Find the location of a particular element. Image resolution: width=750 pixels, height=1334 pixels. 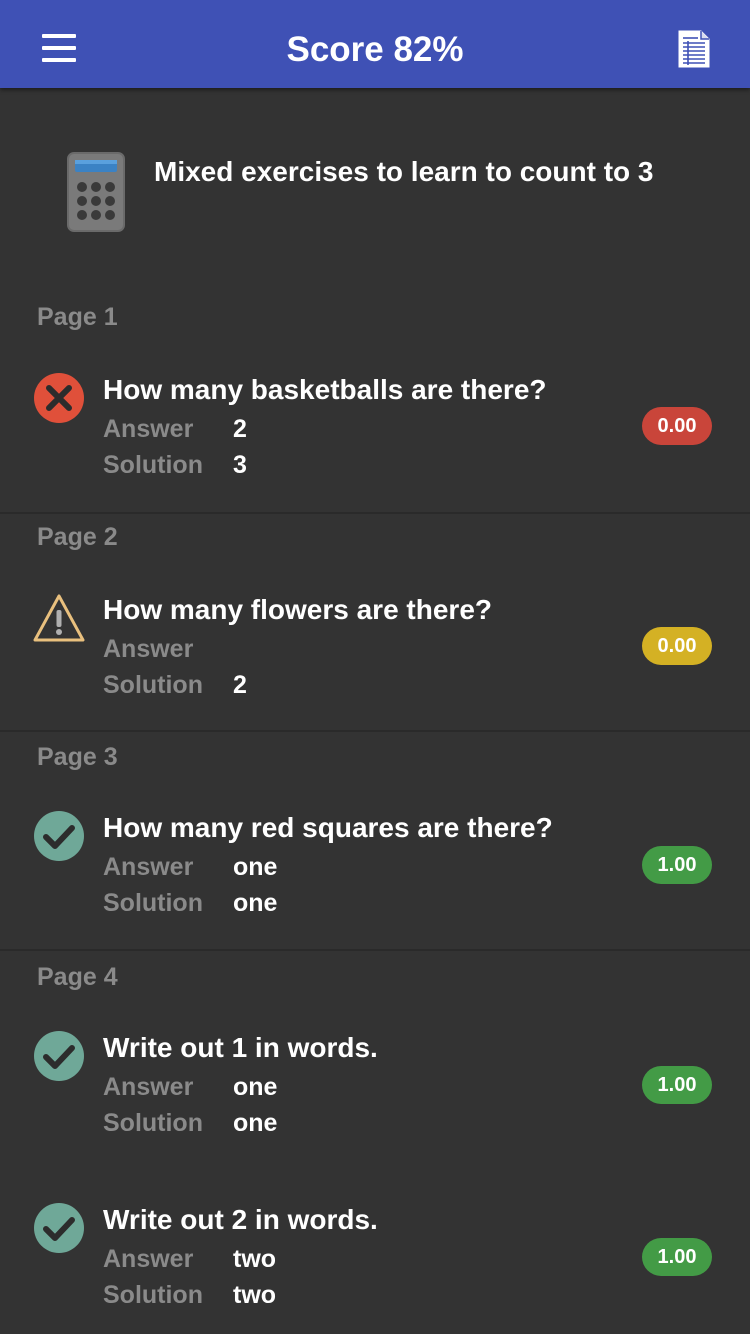

page-label: Page 3 is located at coordinates (77, 757).